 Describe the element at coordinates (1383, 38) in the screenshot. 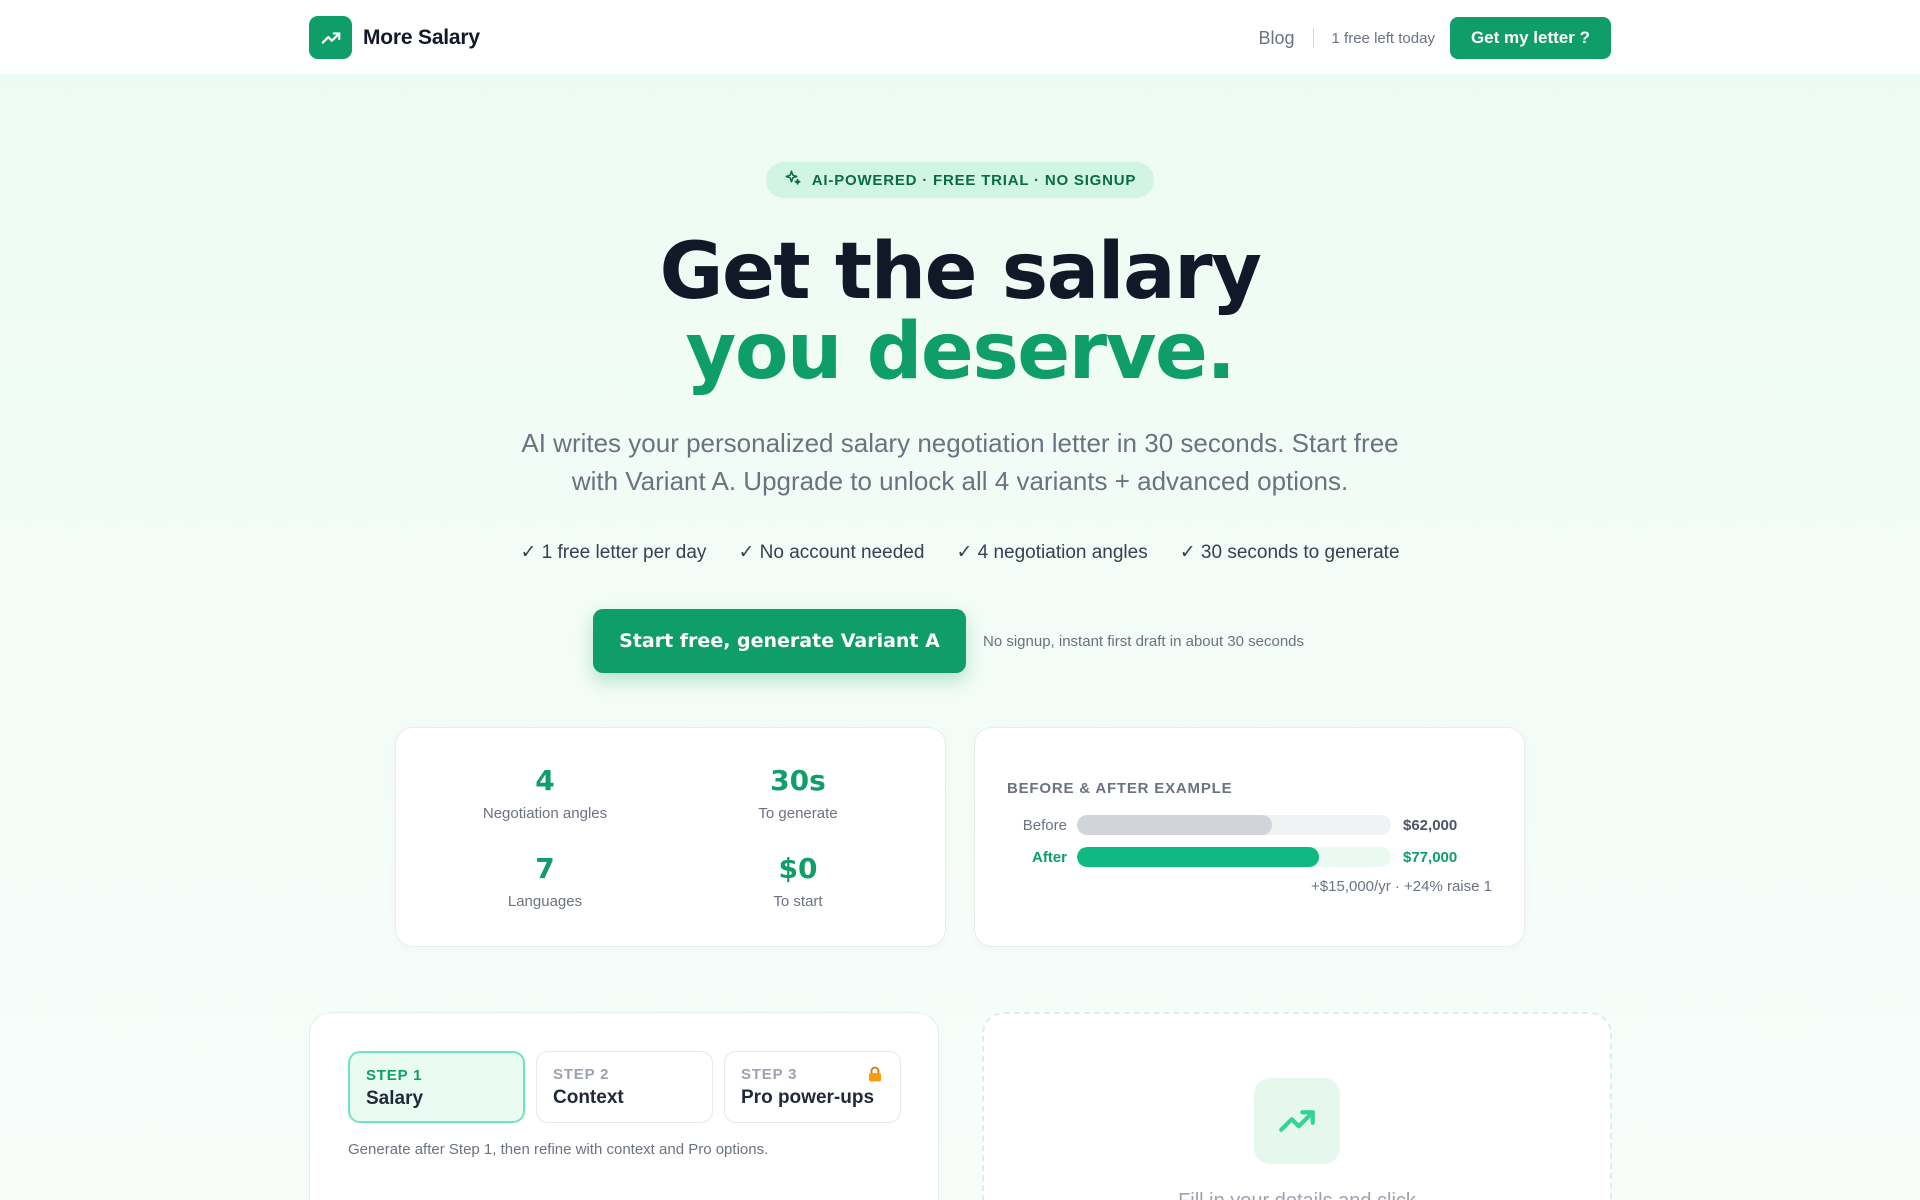

I see `free-left-counter: 1 free left today` at that location.